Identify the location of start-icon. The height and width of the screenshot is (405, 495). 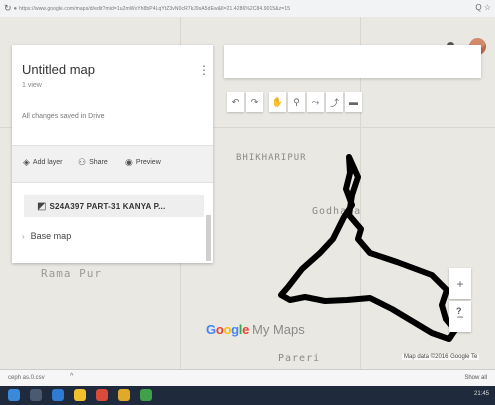
(14, 395).